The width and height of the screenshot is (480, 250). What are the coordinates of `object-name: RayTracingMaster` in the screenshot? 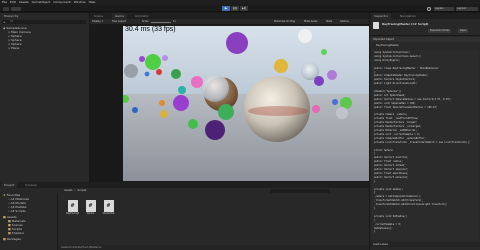 It's located at (388, 45).